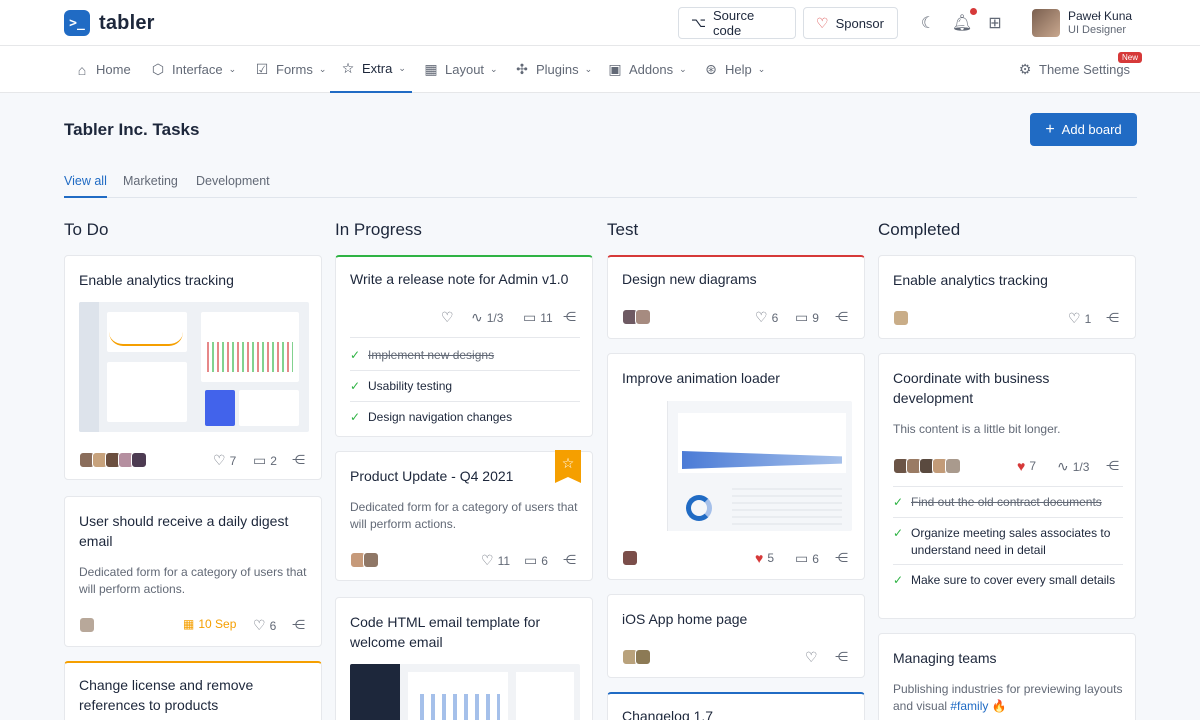  I want to click on checklist-item: Make sure to cover every small details, so click(1008, 580).